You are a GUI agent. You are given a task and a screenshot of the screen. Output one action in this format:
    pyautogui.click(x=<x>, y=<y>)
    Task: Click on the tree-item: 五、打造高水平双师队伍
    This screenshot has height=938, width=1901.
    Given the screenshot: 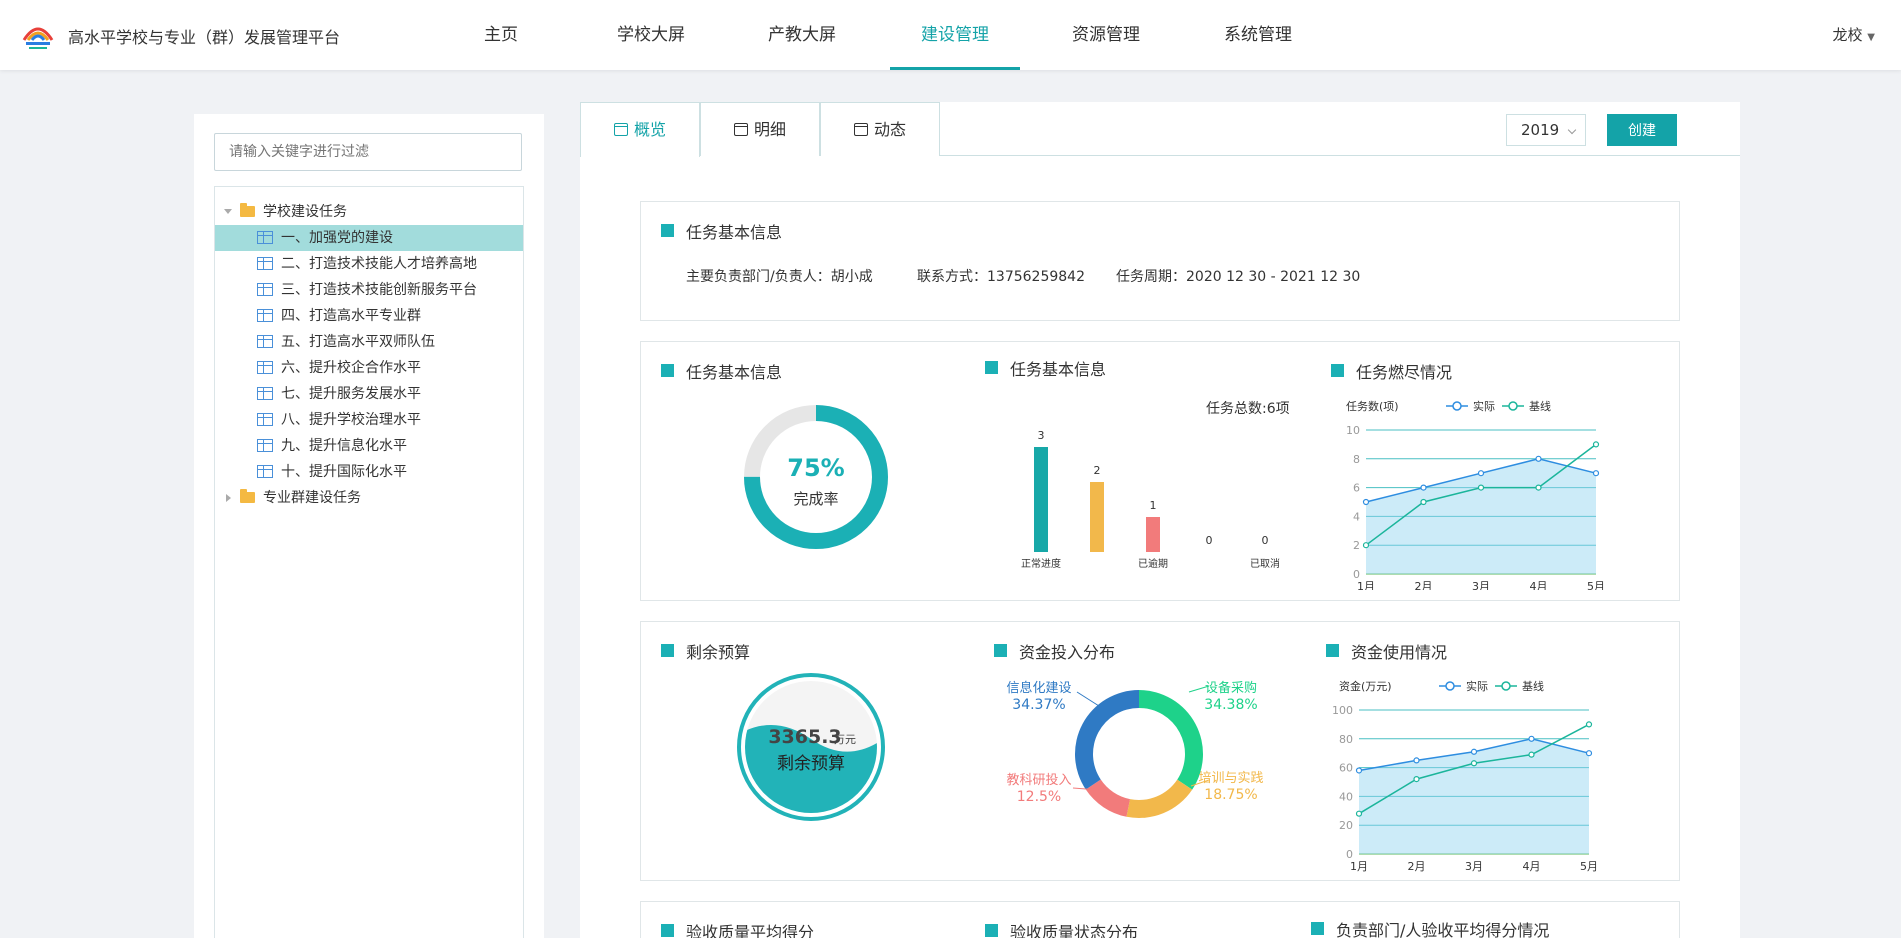 What is the action you would take?
    pyautogui.click(x=369, y=342)
    